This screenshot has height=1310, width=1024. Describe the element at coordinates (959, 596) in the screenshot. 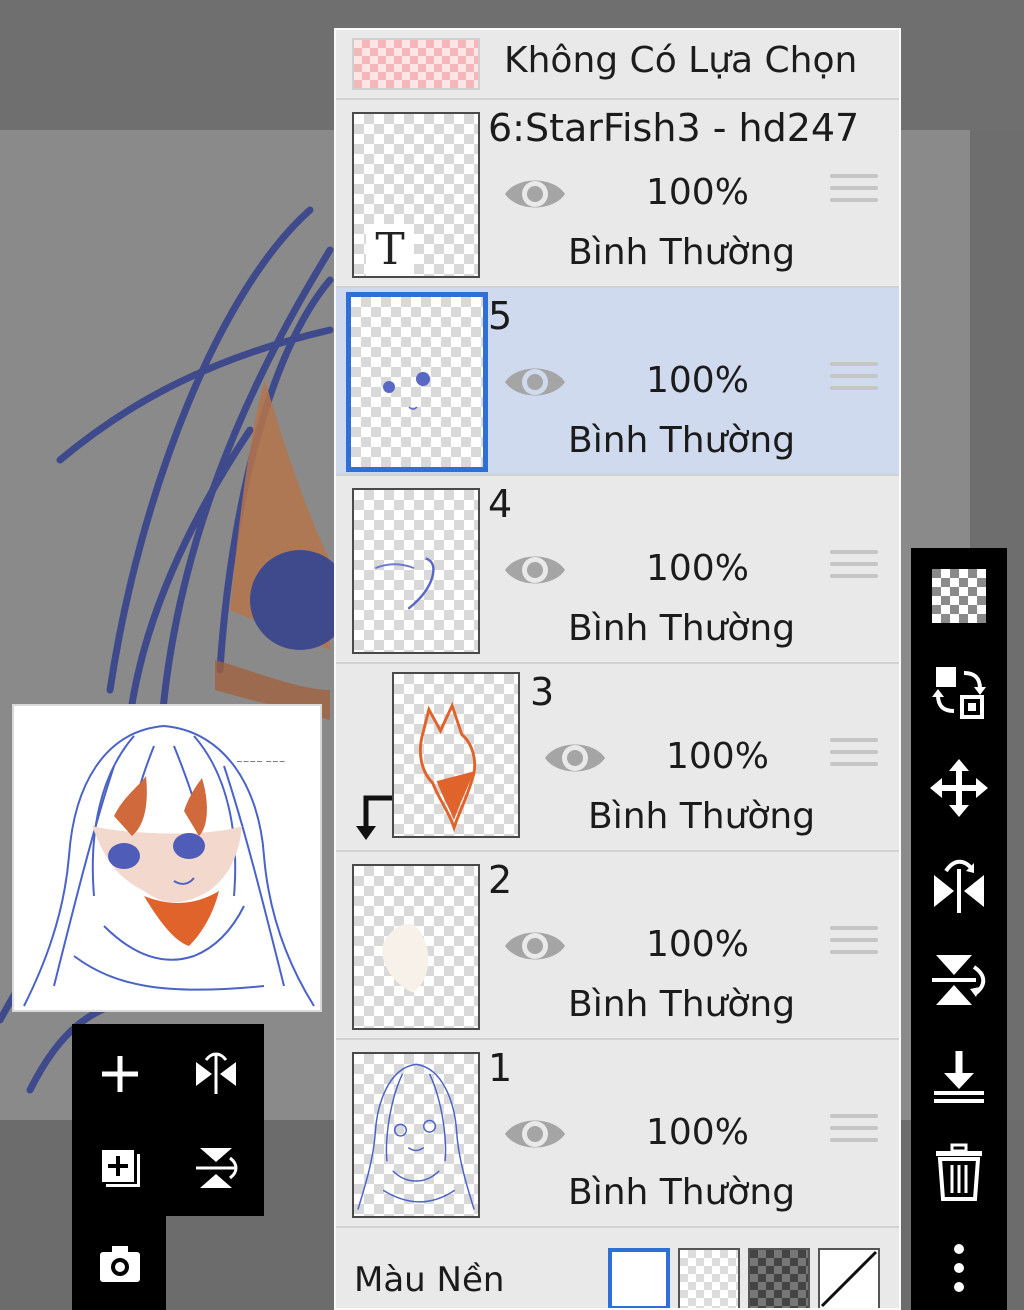

I see `transparency-icon` at that location.